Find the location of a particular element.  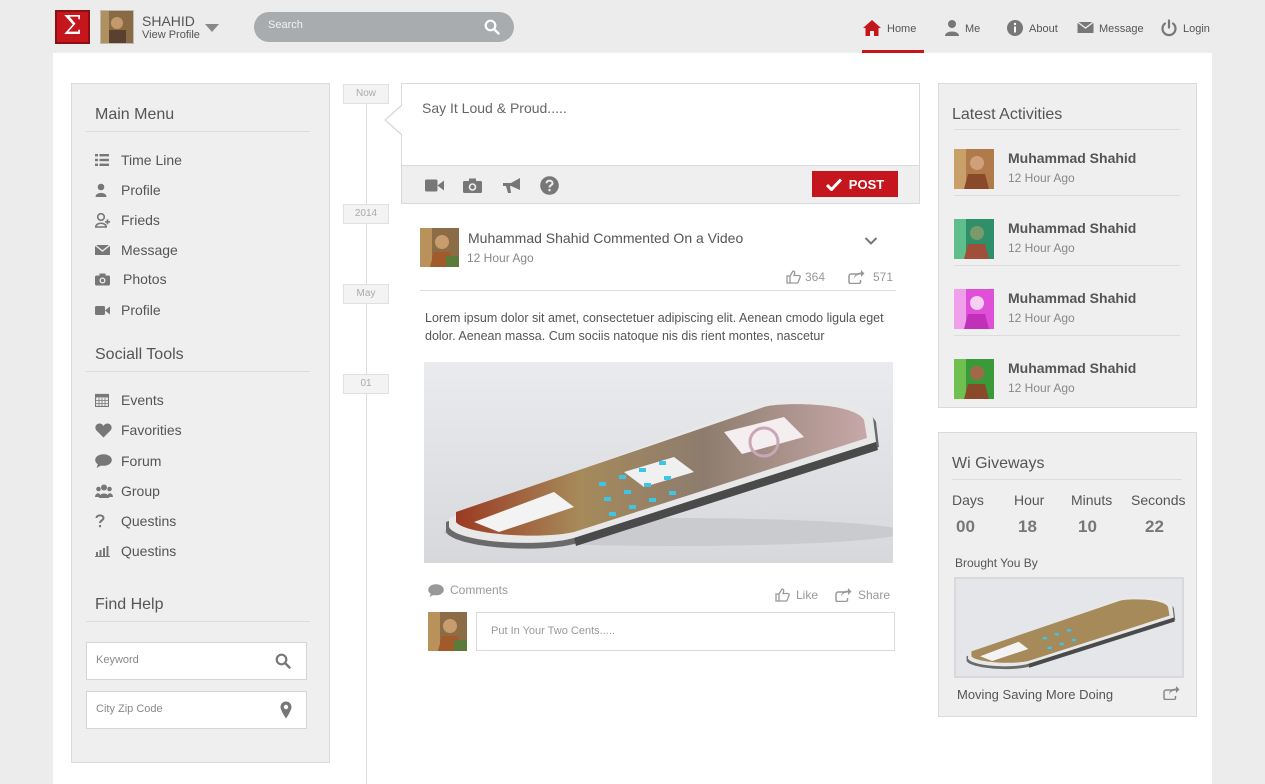

giveaway-image is located at coordinates (1069, 627).